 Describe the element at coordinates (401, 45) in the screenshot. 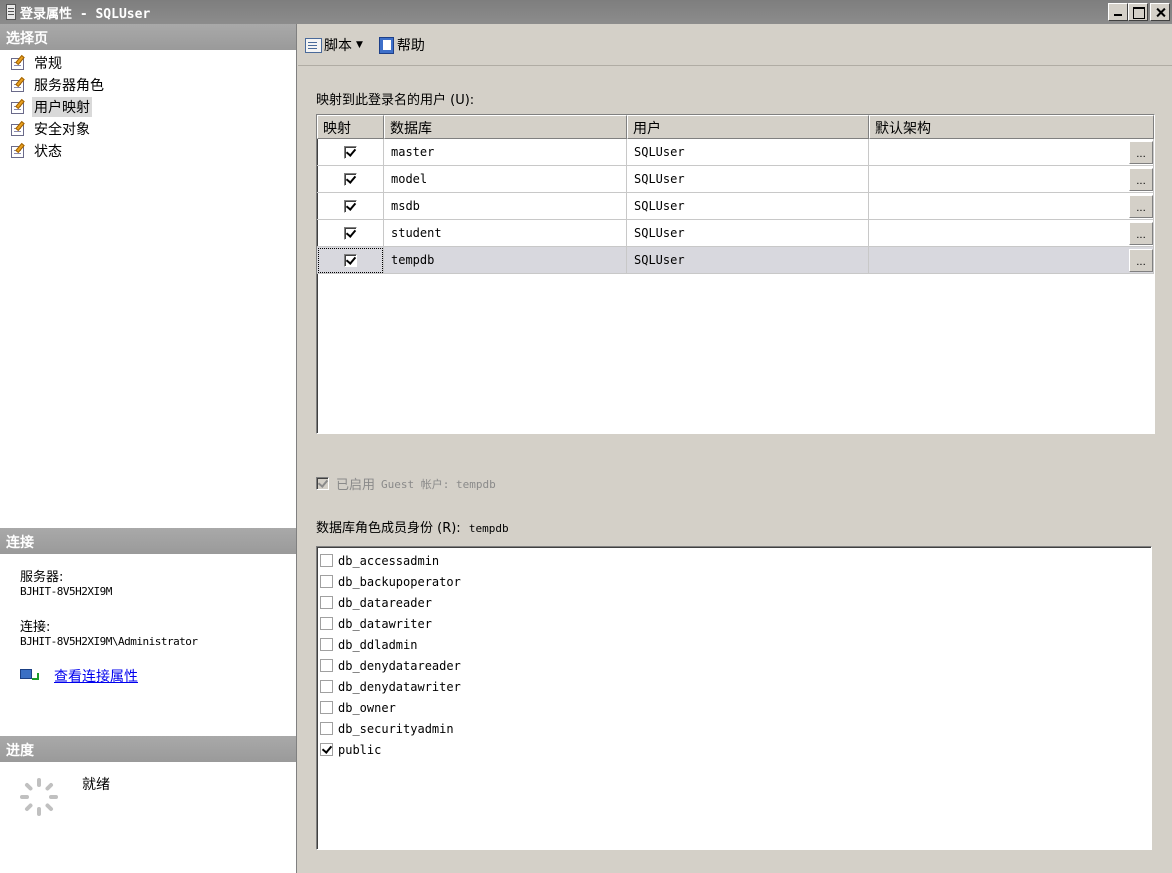

I see `help-button: 帮助` at that location.